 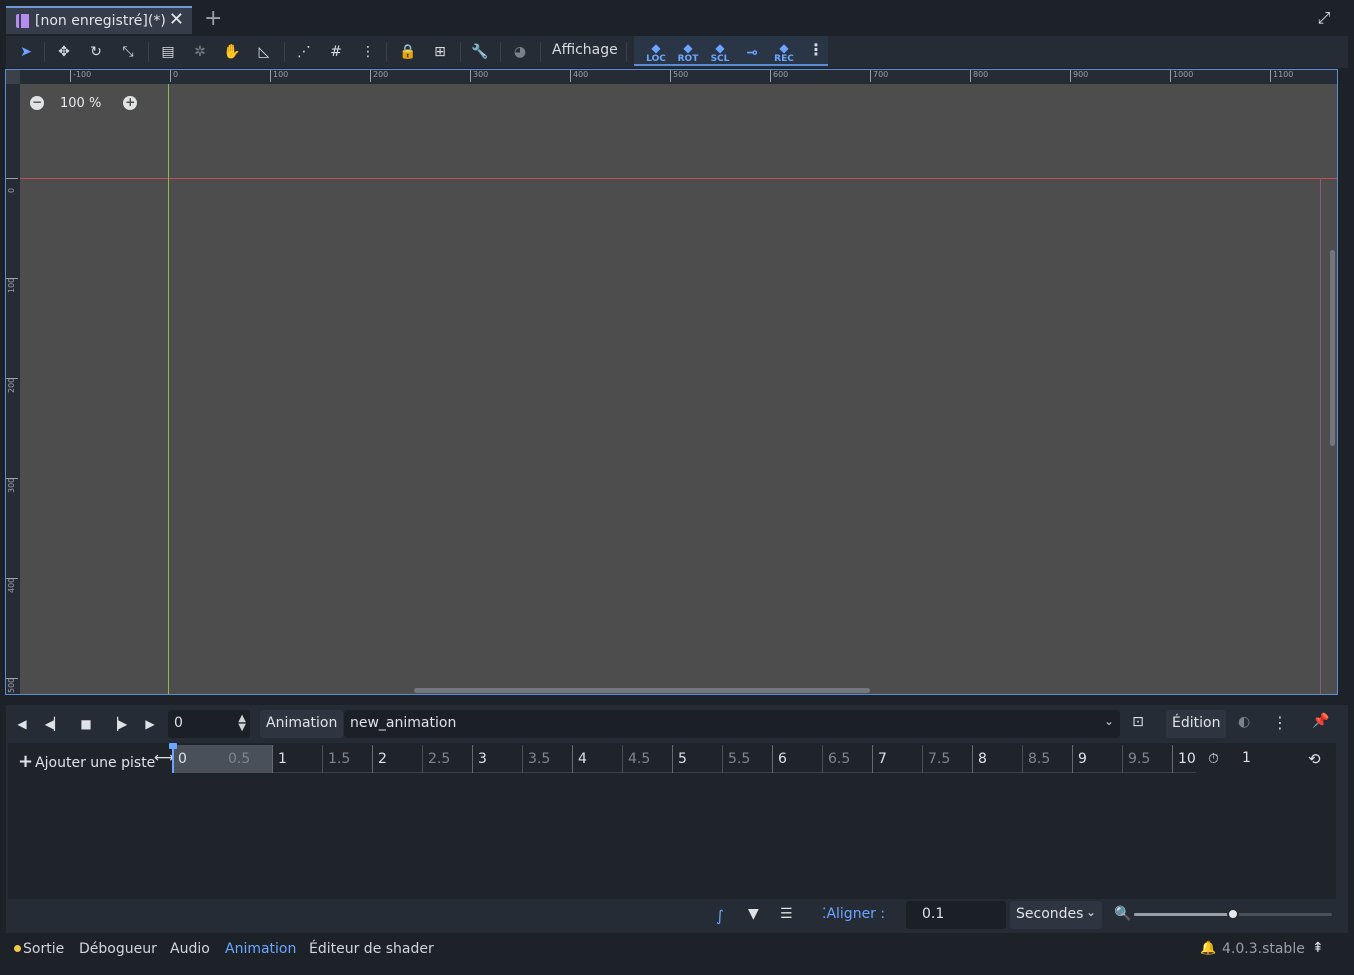 I want to click on timeline-mark: 10, so click(x=1184, y=759).